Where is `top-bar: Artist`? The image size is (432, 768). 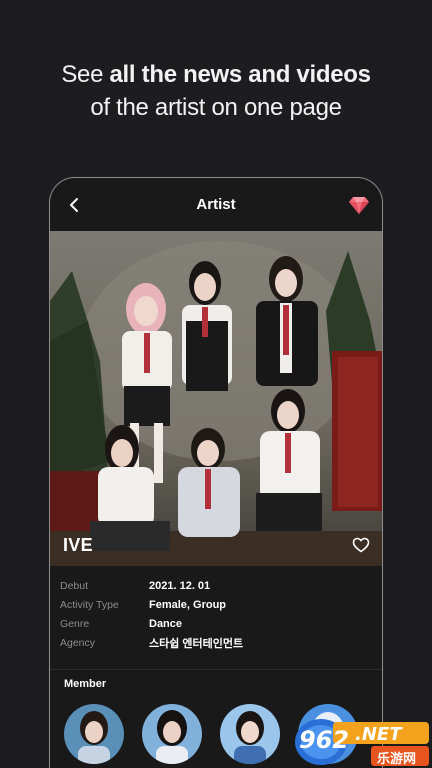
top-bar: Artist is located at coordinates (216, 205).